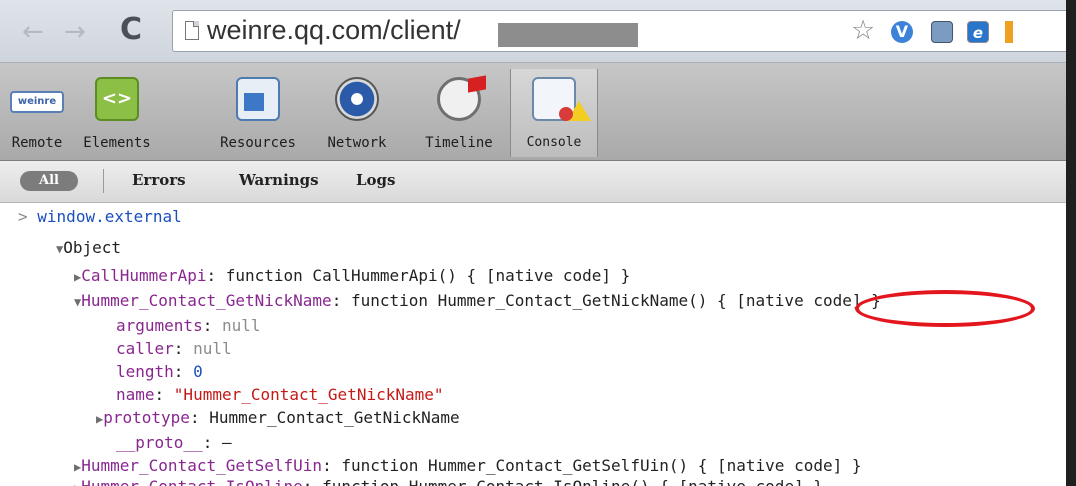 The image size is (1076, 486). Describe the element at coordinates (902, 32) in the screenshot. I see `v-extension-icon: V` at that location.